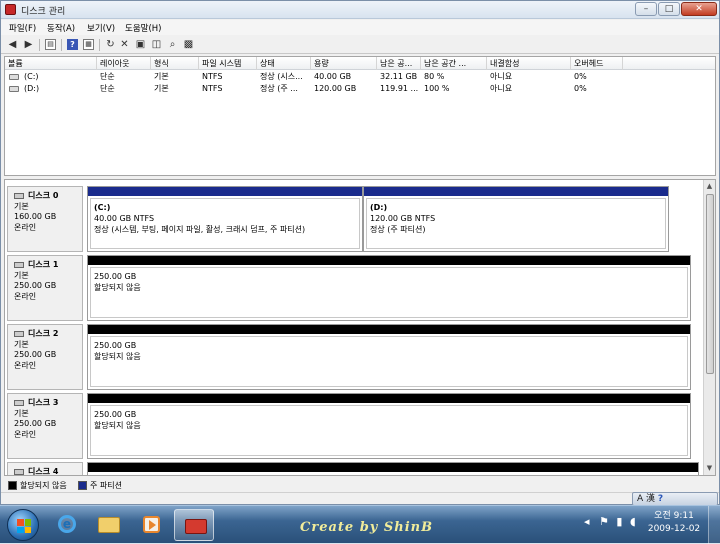 Image resolution: width=720 pixels, height=544 pixels. Describe the element at coordinates (674, 523) in the screenshot. I see `clock: 오전 9:11 2009-12-02` at that location.